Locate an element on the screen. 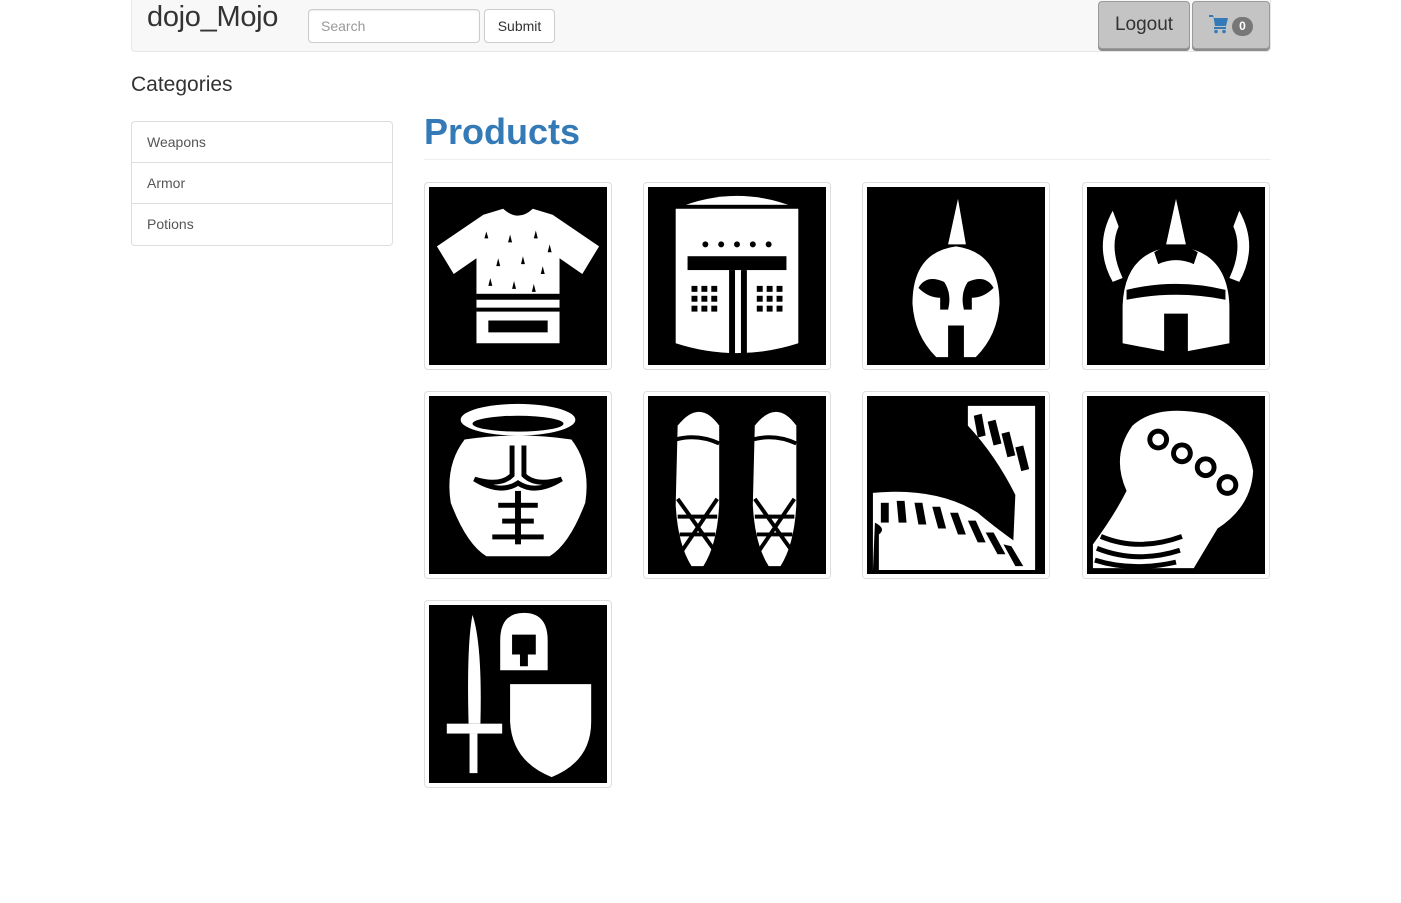 Image resolution: width=1401 pixels, height=903 pixels. chainmail-shirt-icon is located at coordinates (518, 276).